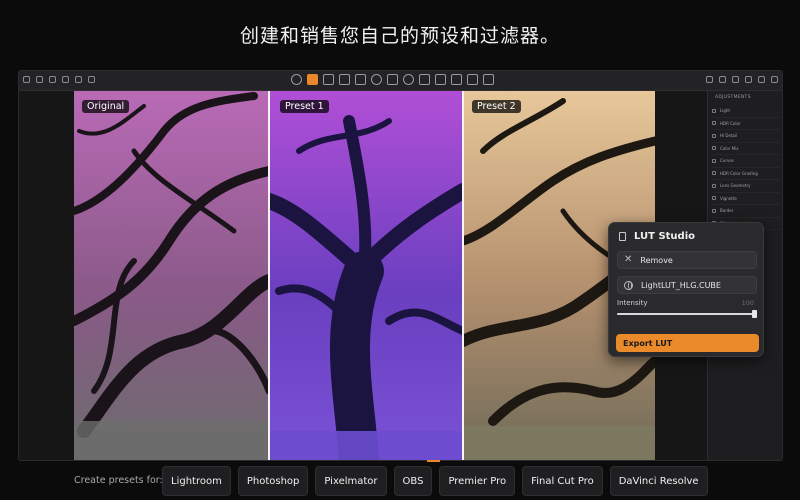 The width and height of the screenshot is (800, 500). Describe the element at coordinates (399, 35) in the screenshot. I see `headline: 创建和销售您自己的预设和过滤器。` at that location.